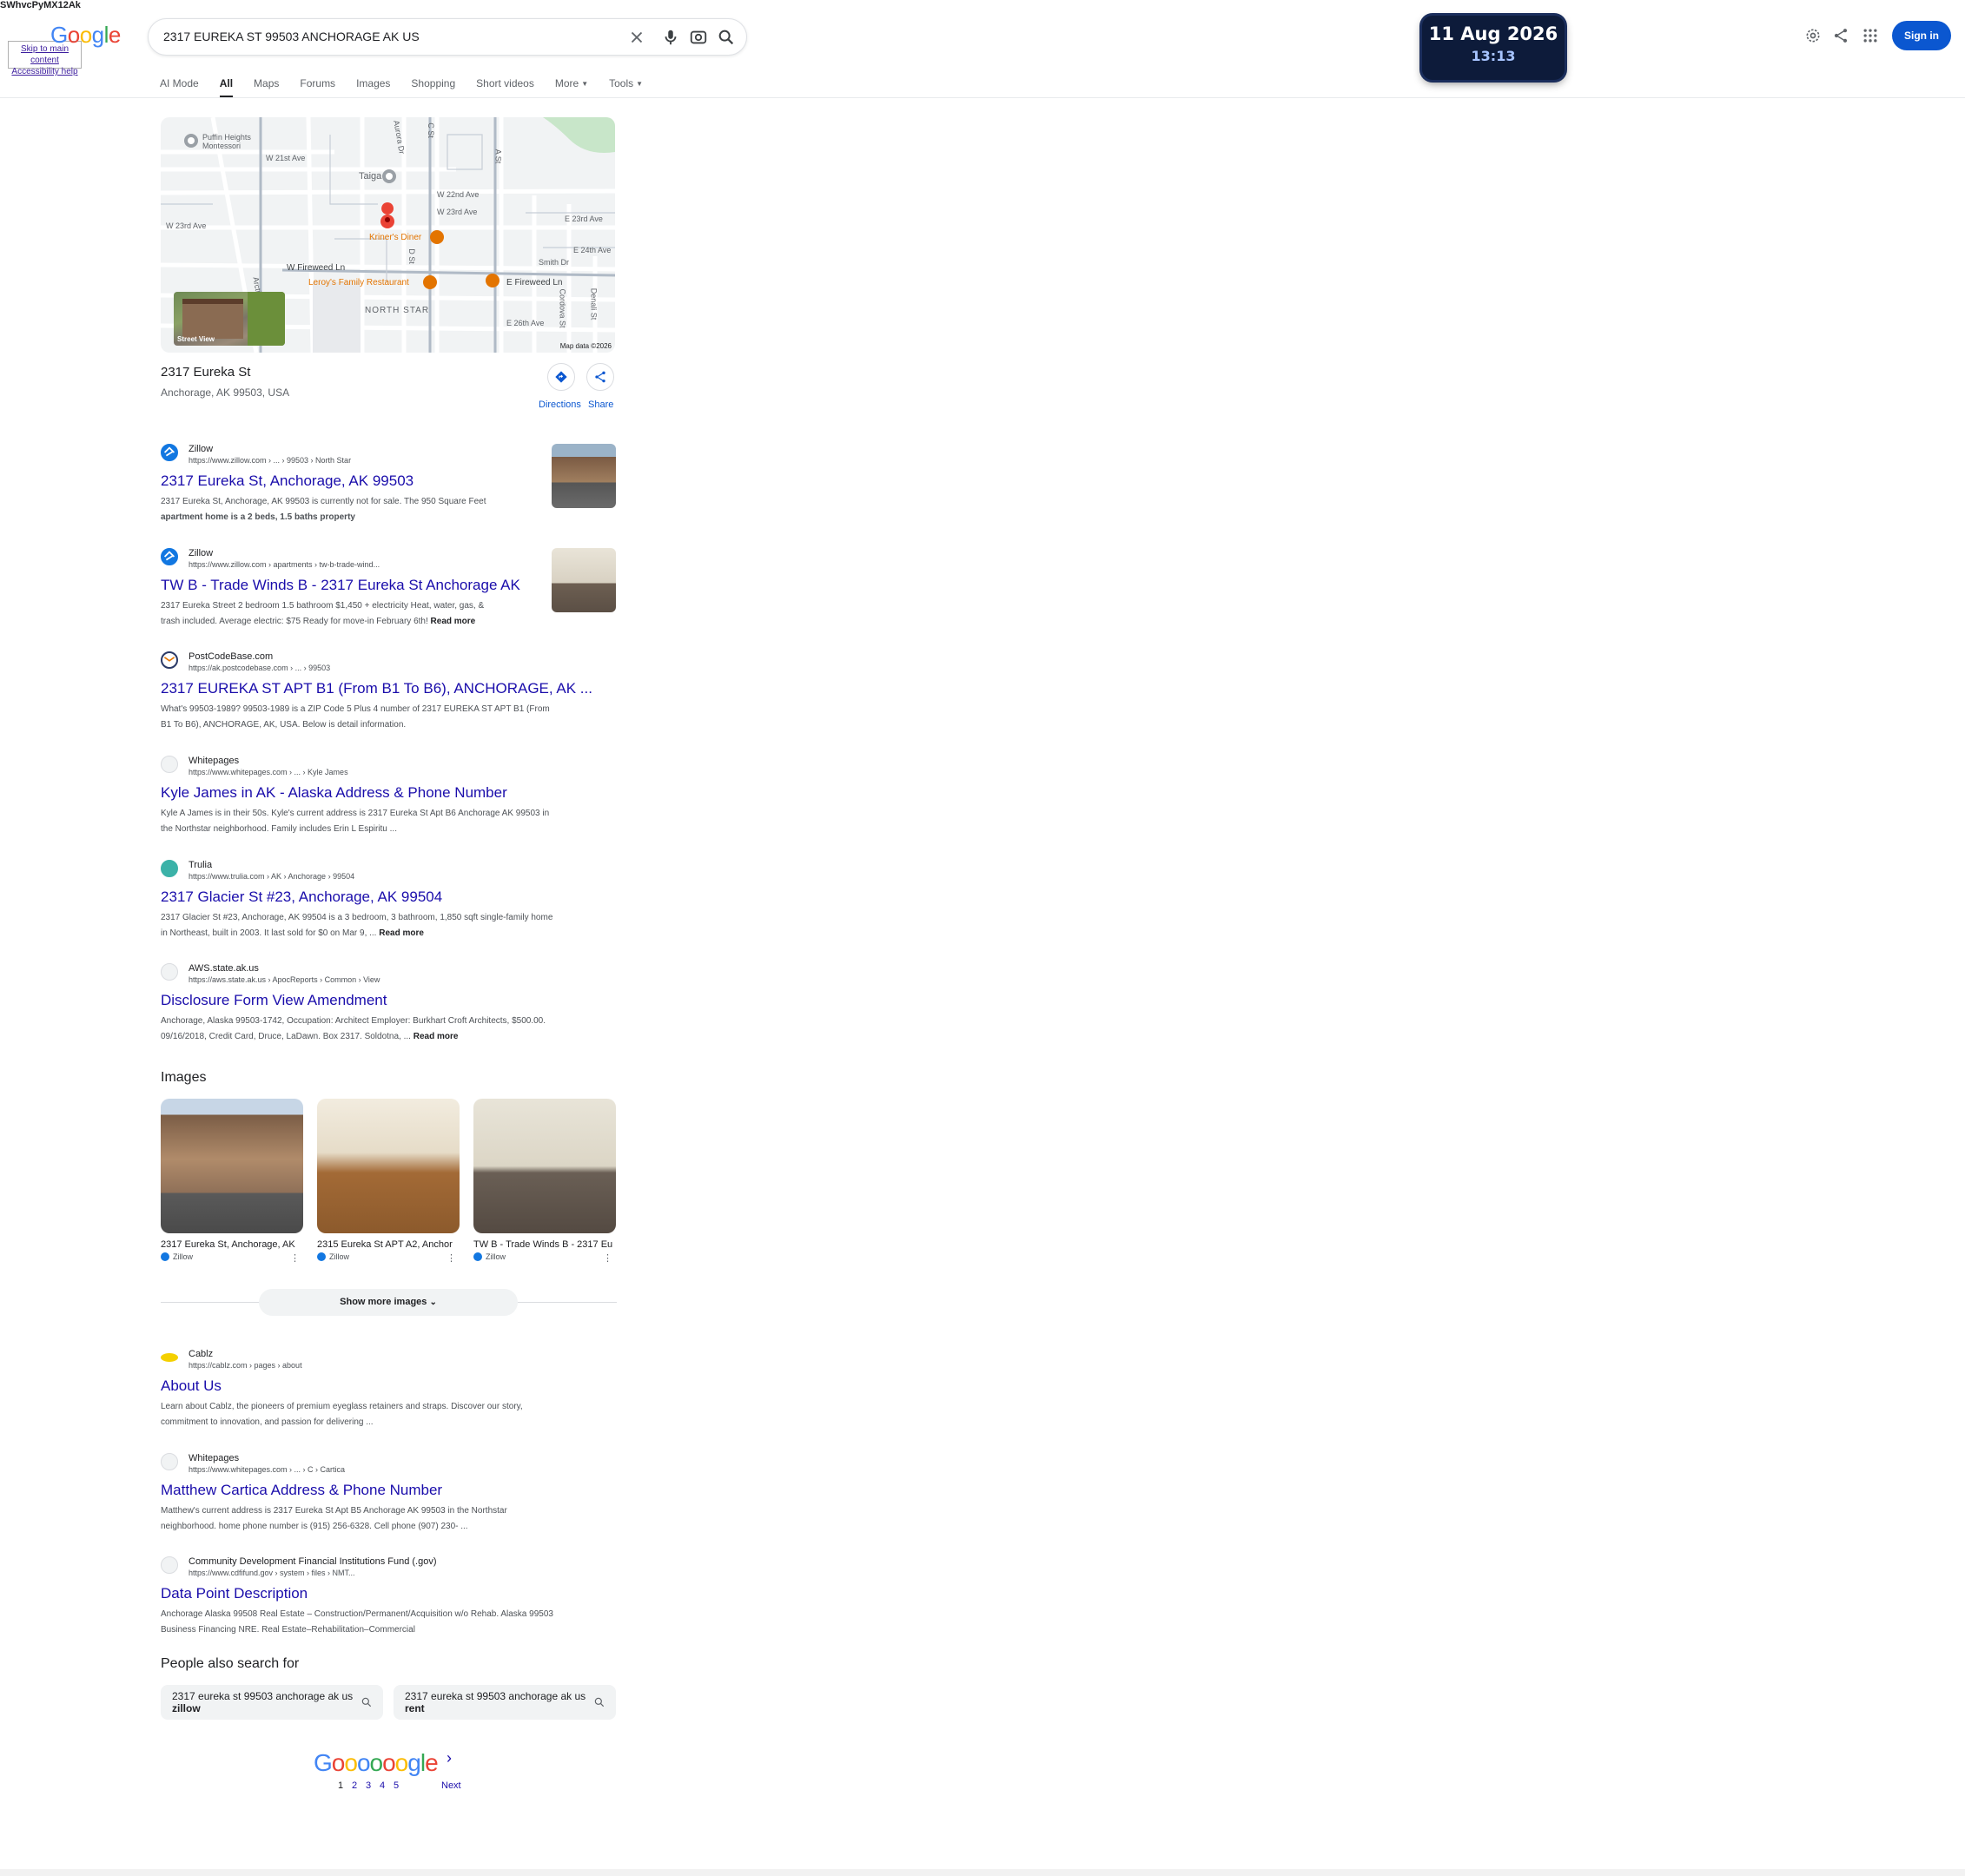 The height and width of the screenshot is (1876, 1965). Describe the element at coordinates (354, 1785) in the screenshot. I see `page-number-link: 2` at that location.